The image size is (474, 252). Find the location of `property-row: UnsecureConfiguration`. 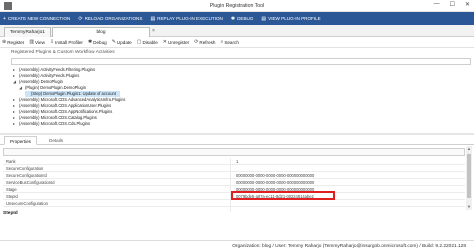

property-row: UnsecureConfiguration is located at coordinates (234, 203).